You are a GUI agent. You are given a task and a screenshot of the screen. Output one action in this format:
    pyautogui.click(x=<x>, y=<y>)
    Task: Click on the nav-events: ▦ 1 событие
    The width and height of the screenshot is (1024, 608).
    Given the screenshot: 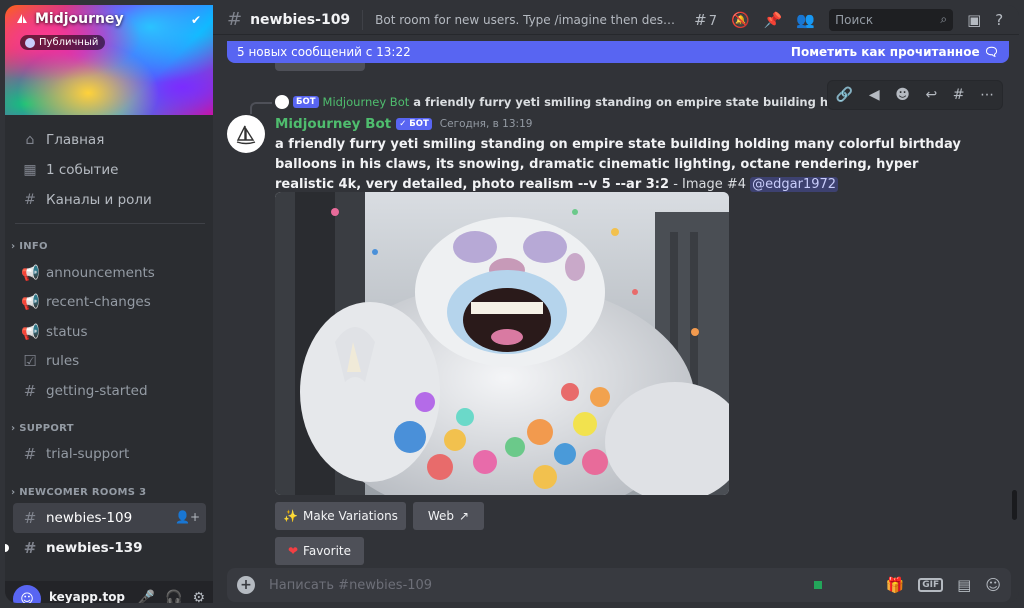 What is the action you would take?
    pyautogui.click(x=110, y=170)
    